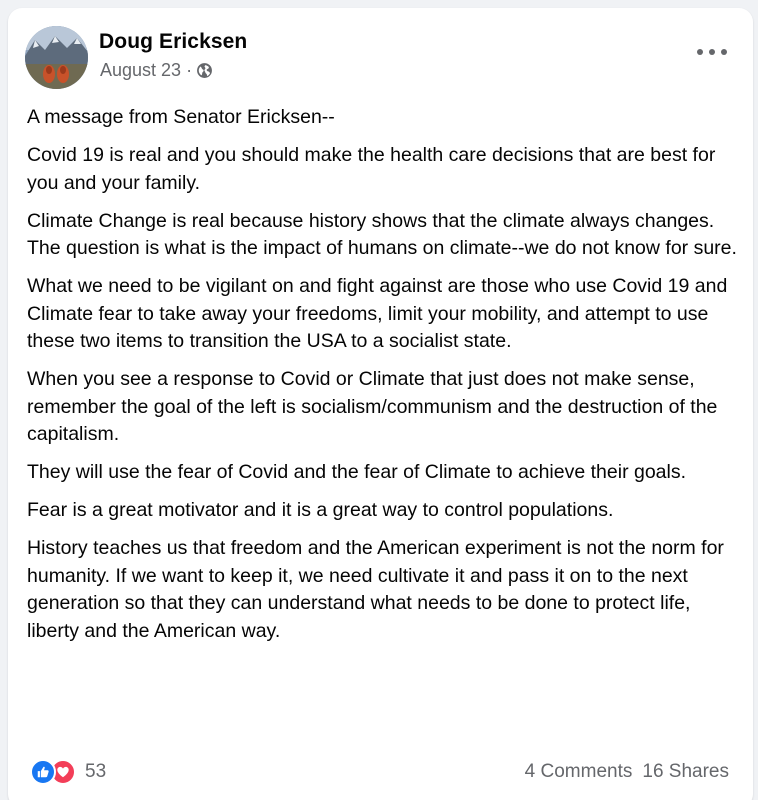 Image resolution: width=758 pixels, height=800 pixels. I want to click on reactions-summary: 53, so click(68, 772).